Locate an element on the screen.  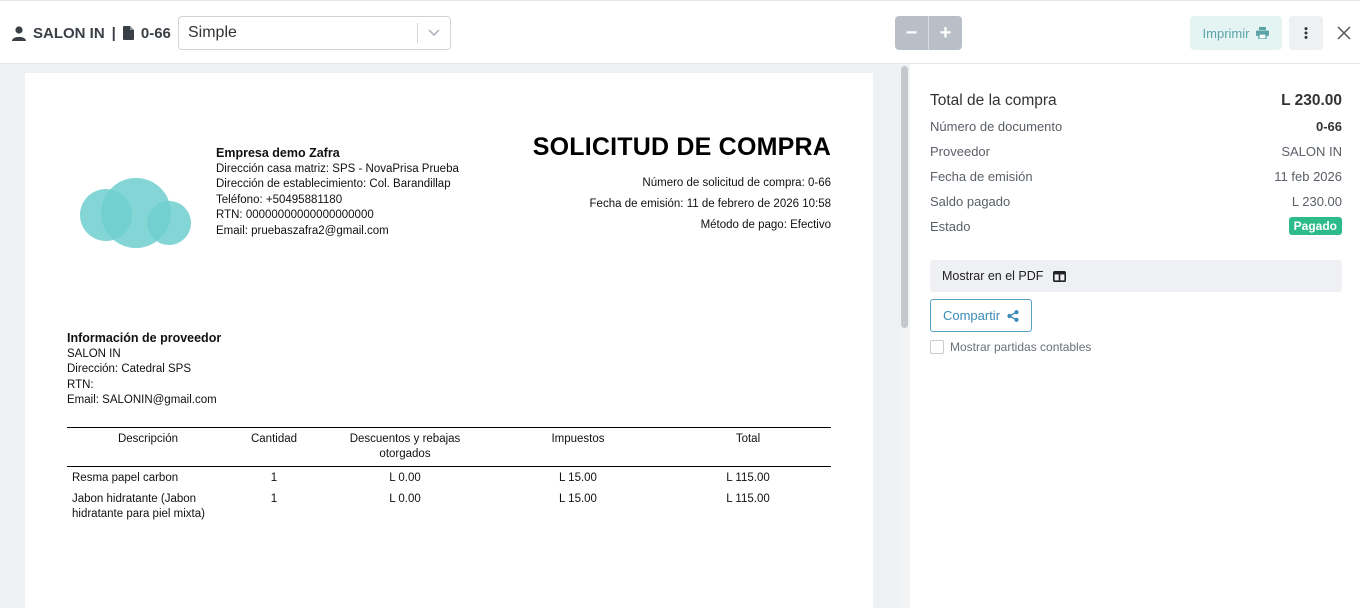
close-icon is located at coordinates (1344, 33).